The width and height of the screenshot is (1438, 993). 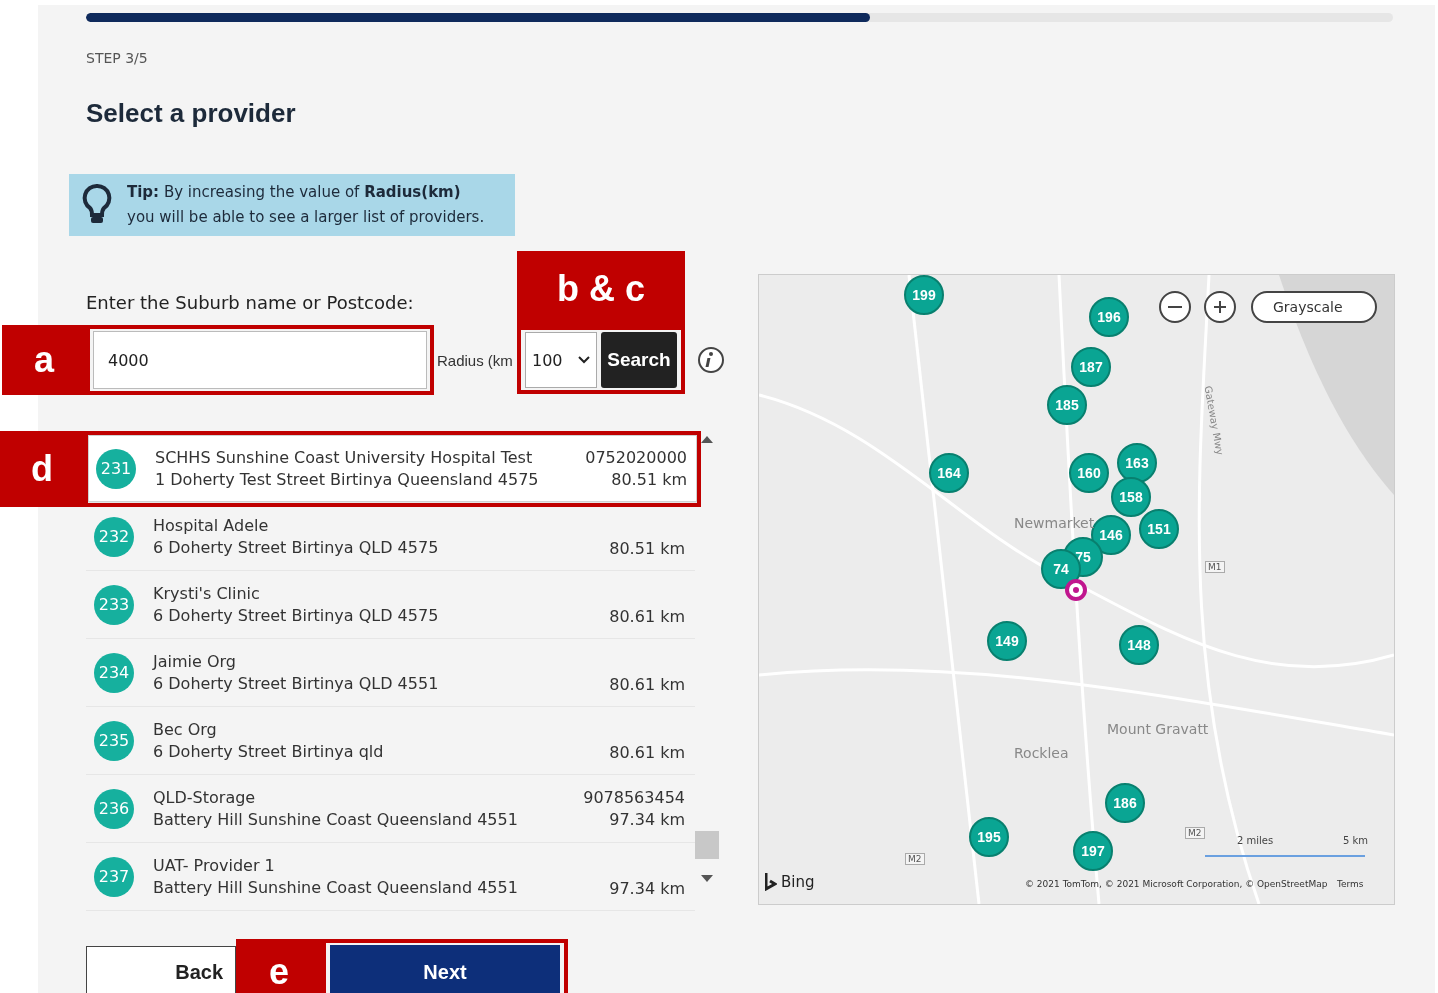 I want to click on minus-icon, so click(x=1175, y=307).